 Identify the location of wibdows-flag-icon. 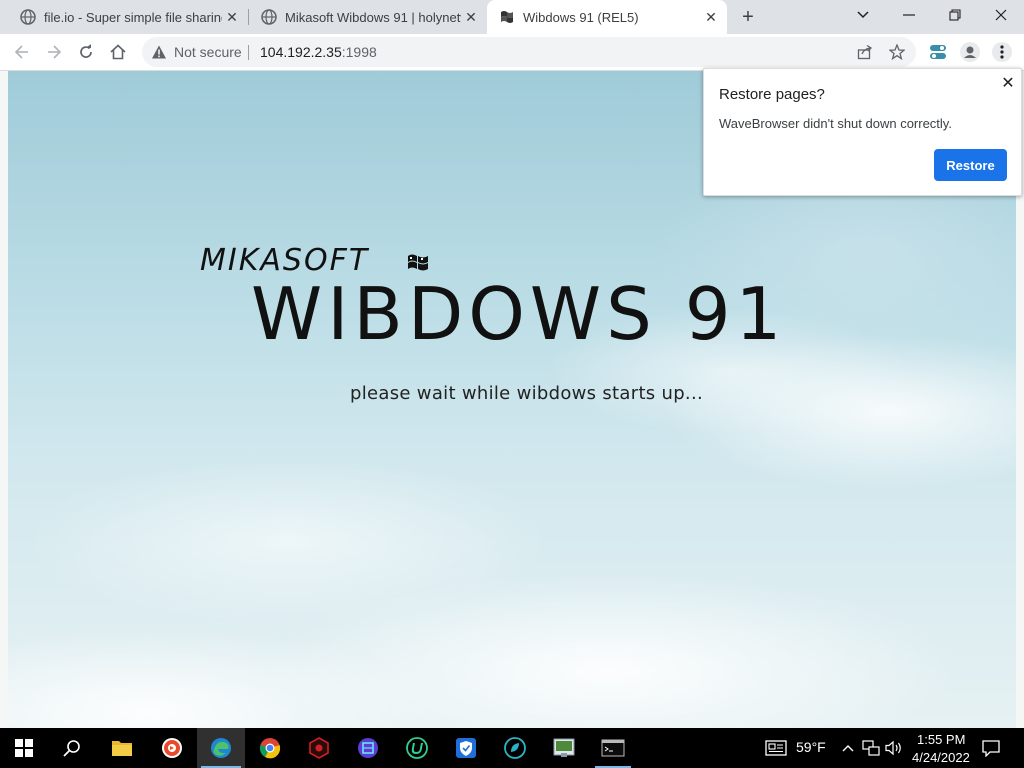
(507, 17).